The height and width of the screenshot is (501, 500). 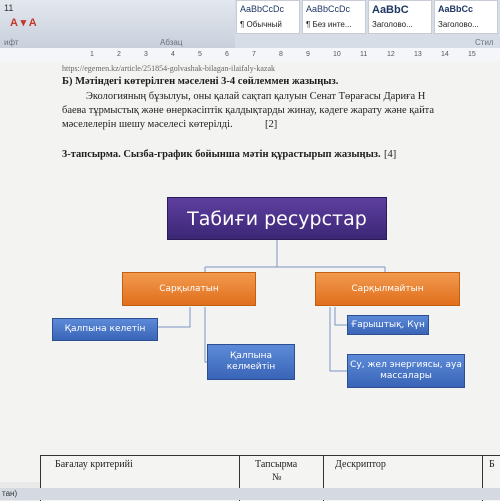 What do you see at coordinates (406, 376) in the screenshot?
I see `node-text: массалары` at bounding box center [406, 376].